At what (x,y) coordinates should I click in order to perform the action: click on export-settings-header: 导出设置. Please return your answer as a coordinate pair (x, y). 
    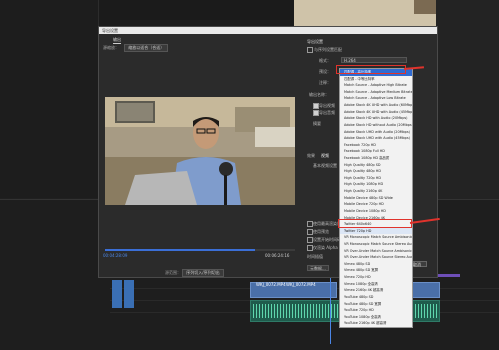
    Looking at the image, I should click on (315, 41).